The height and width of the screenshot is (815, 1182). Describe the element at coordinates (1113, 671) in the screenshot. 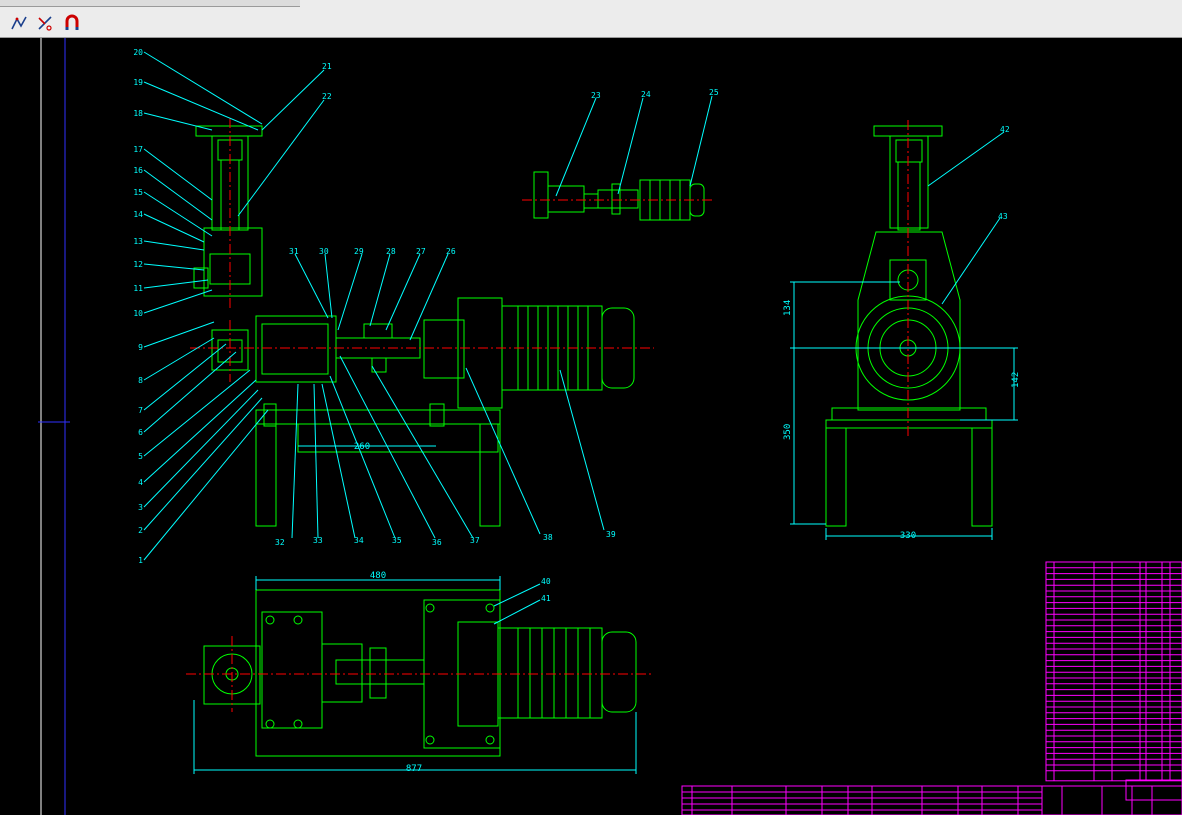

I see `parts-list-table` at that location.